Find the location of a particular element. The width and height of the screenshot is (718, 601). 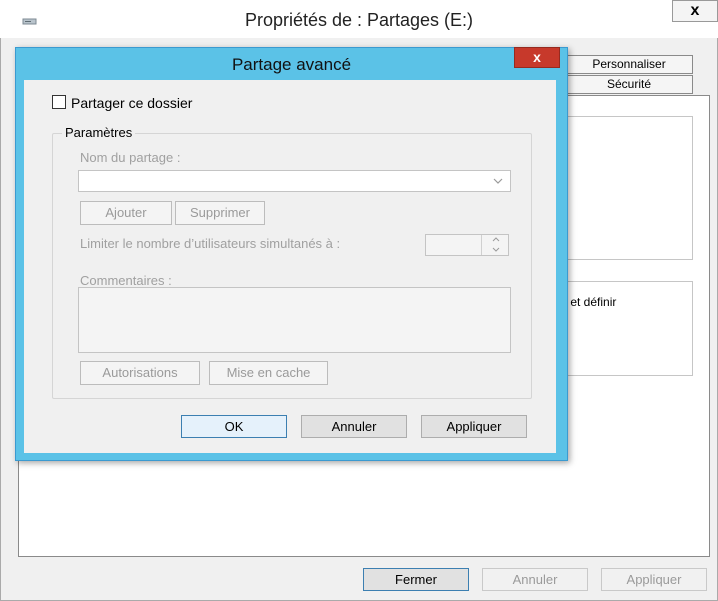

outer-apply-button: Appliquer is located at coordinates (654, 579).